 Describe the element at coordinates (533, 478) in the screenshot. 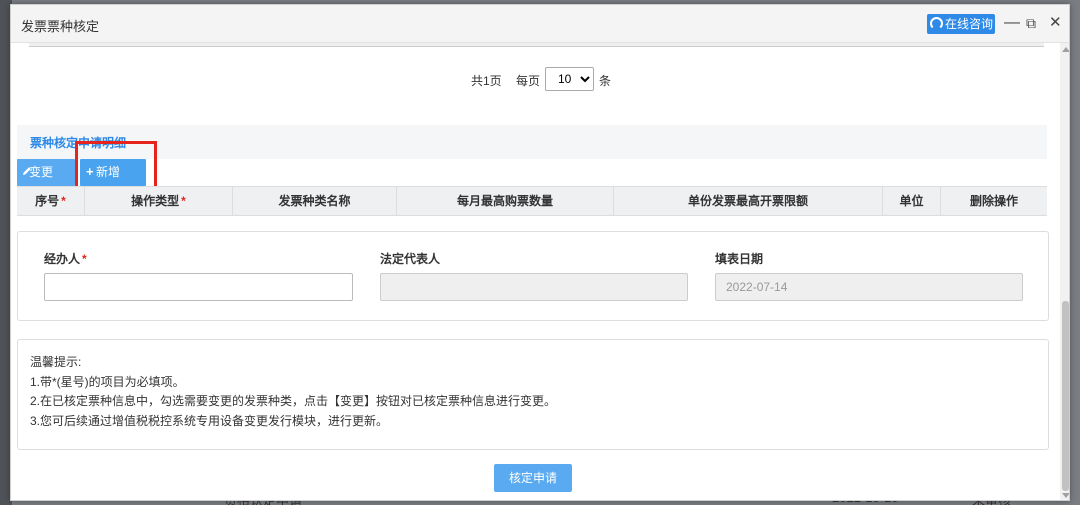

I see `submit-approval-button: 核定申请` at that location.